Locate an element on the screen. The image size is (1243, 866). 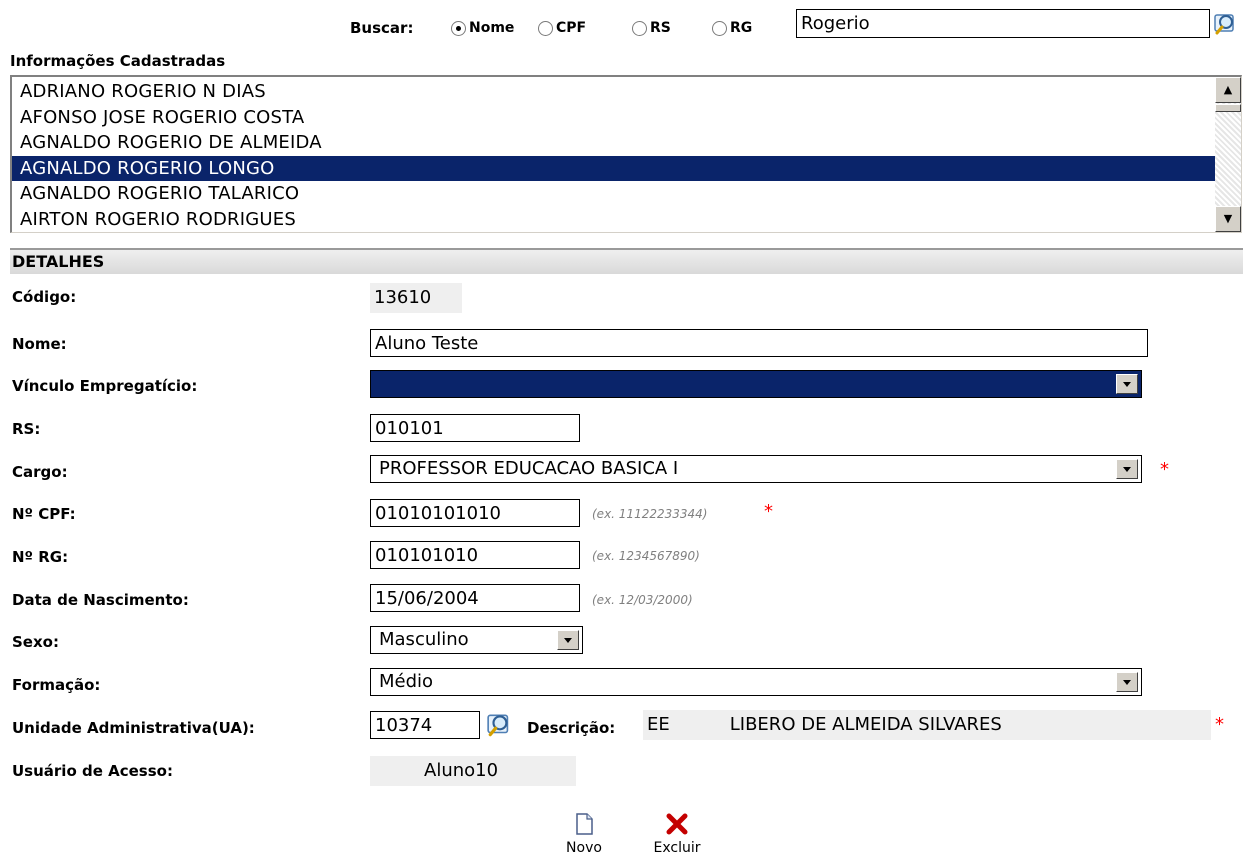
novo-button: Novo is located at coordinates (584, 834).